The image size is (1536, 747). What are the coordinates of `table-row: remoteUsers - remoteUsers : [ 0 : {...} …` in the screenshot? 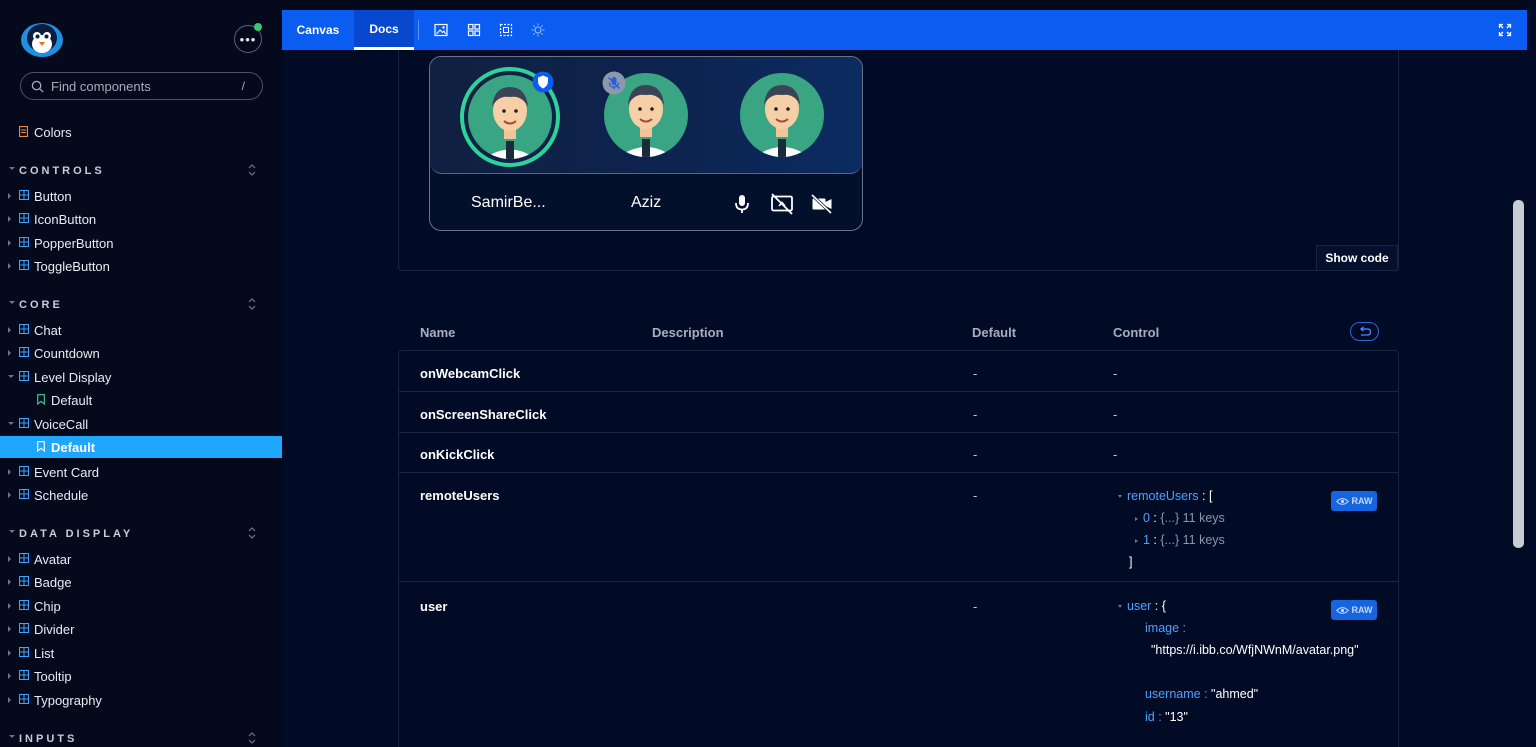 It's located at (898, 527).